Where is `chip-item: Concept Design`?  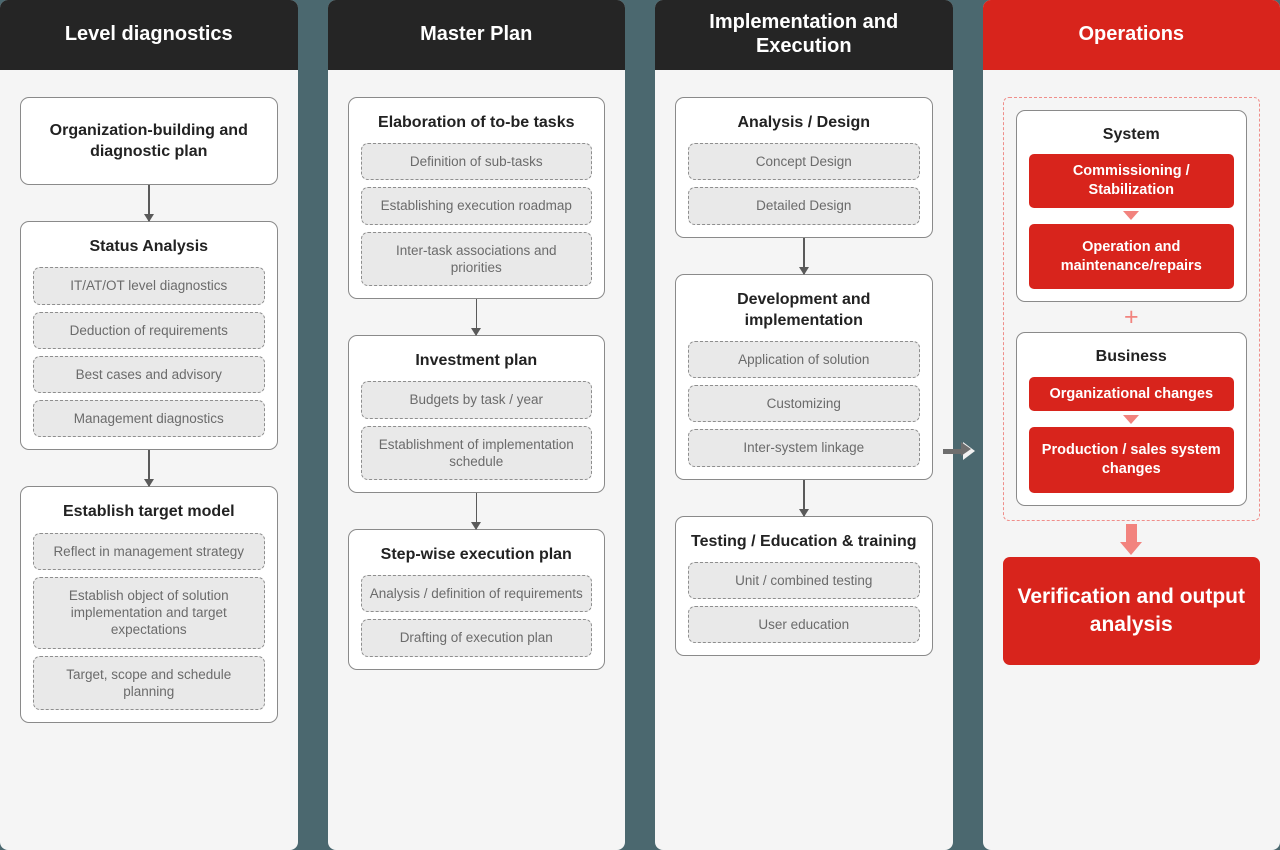
chip-item: Concept Design is located at coordinates (804, 162).